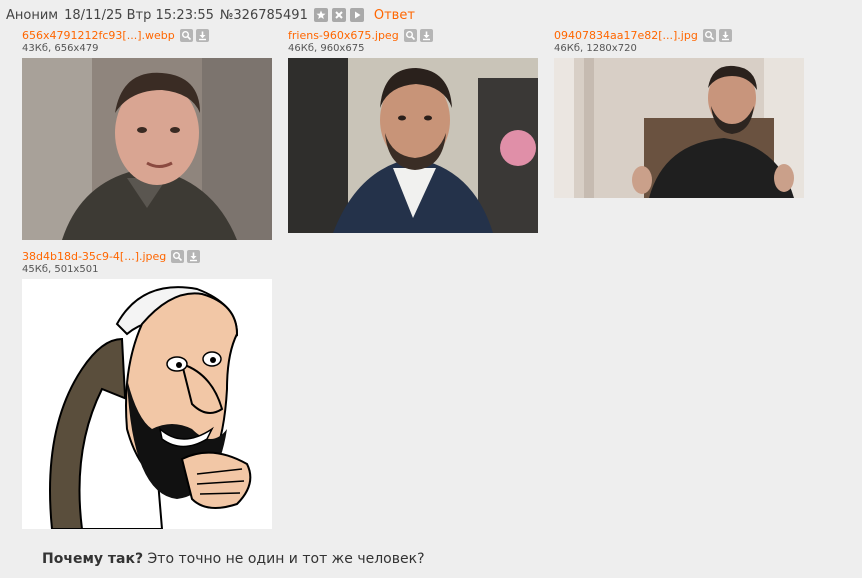 The image size is (862, 578). Describe the element at coordinates (626, 35) in the screenshot. I see `file-name-link: 09407834aa17e82[...].jpg` at that location.